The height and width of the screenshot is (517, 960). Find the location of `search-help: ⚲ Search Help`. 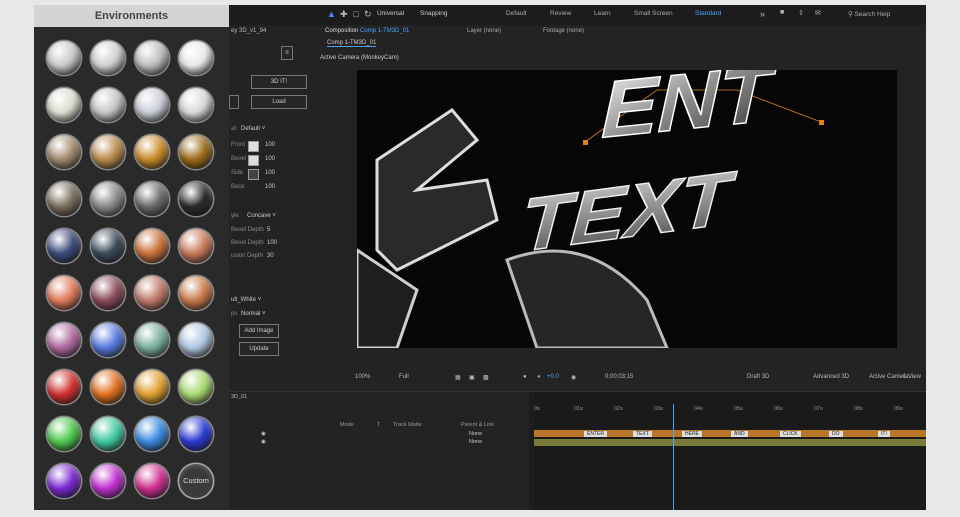

search-help: ⚲ Search Help is located at coordinates (883, 14).